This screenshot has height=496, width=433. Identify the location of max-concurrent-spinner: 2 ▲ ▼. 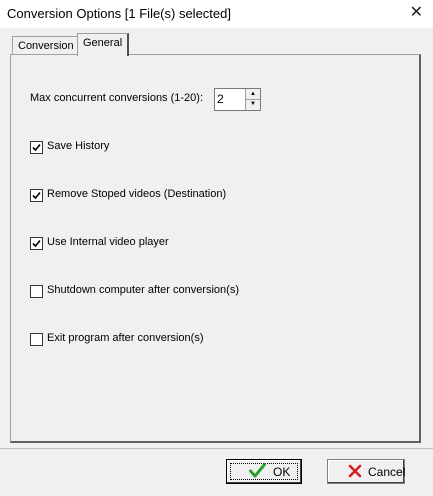
(237, 99).